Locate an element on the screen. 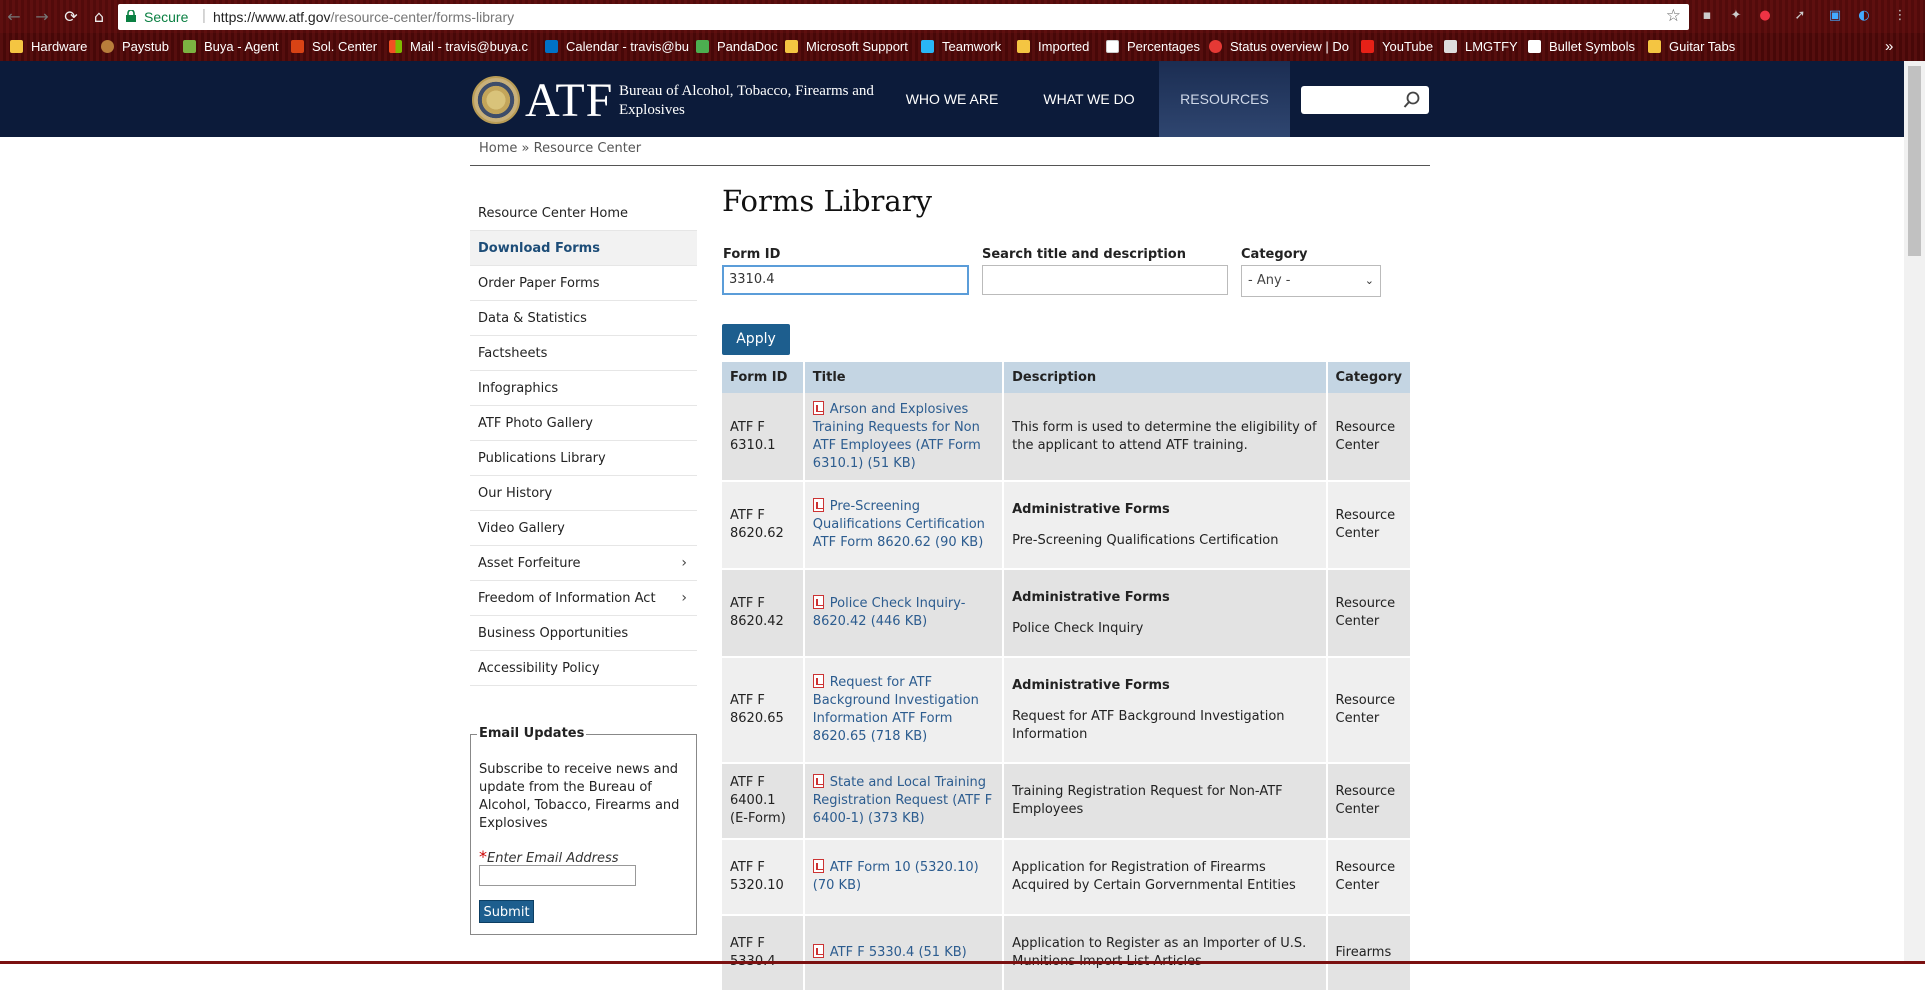 Image resolution: width=1925 pixels, height=992 pixels. sidebar-item-asset-forfeiture: Asset Forfeiture › is located at coordinates (583, 563).